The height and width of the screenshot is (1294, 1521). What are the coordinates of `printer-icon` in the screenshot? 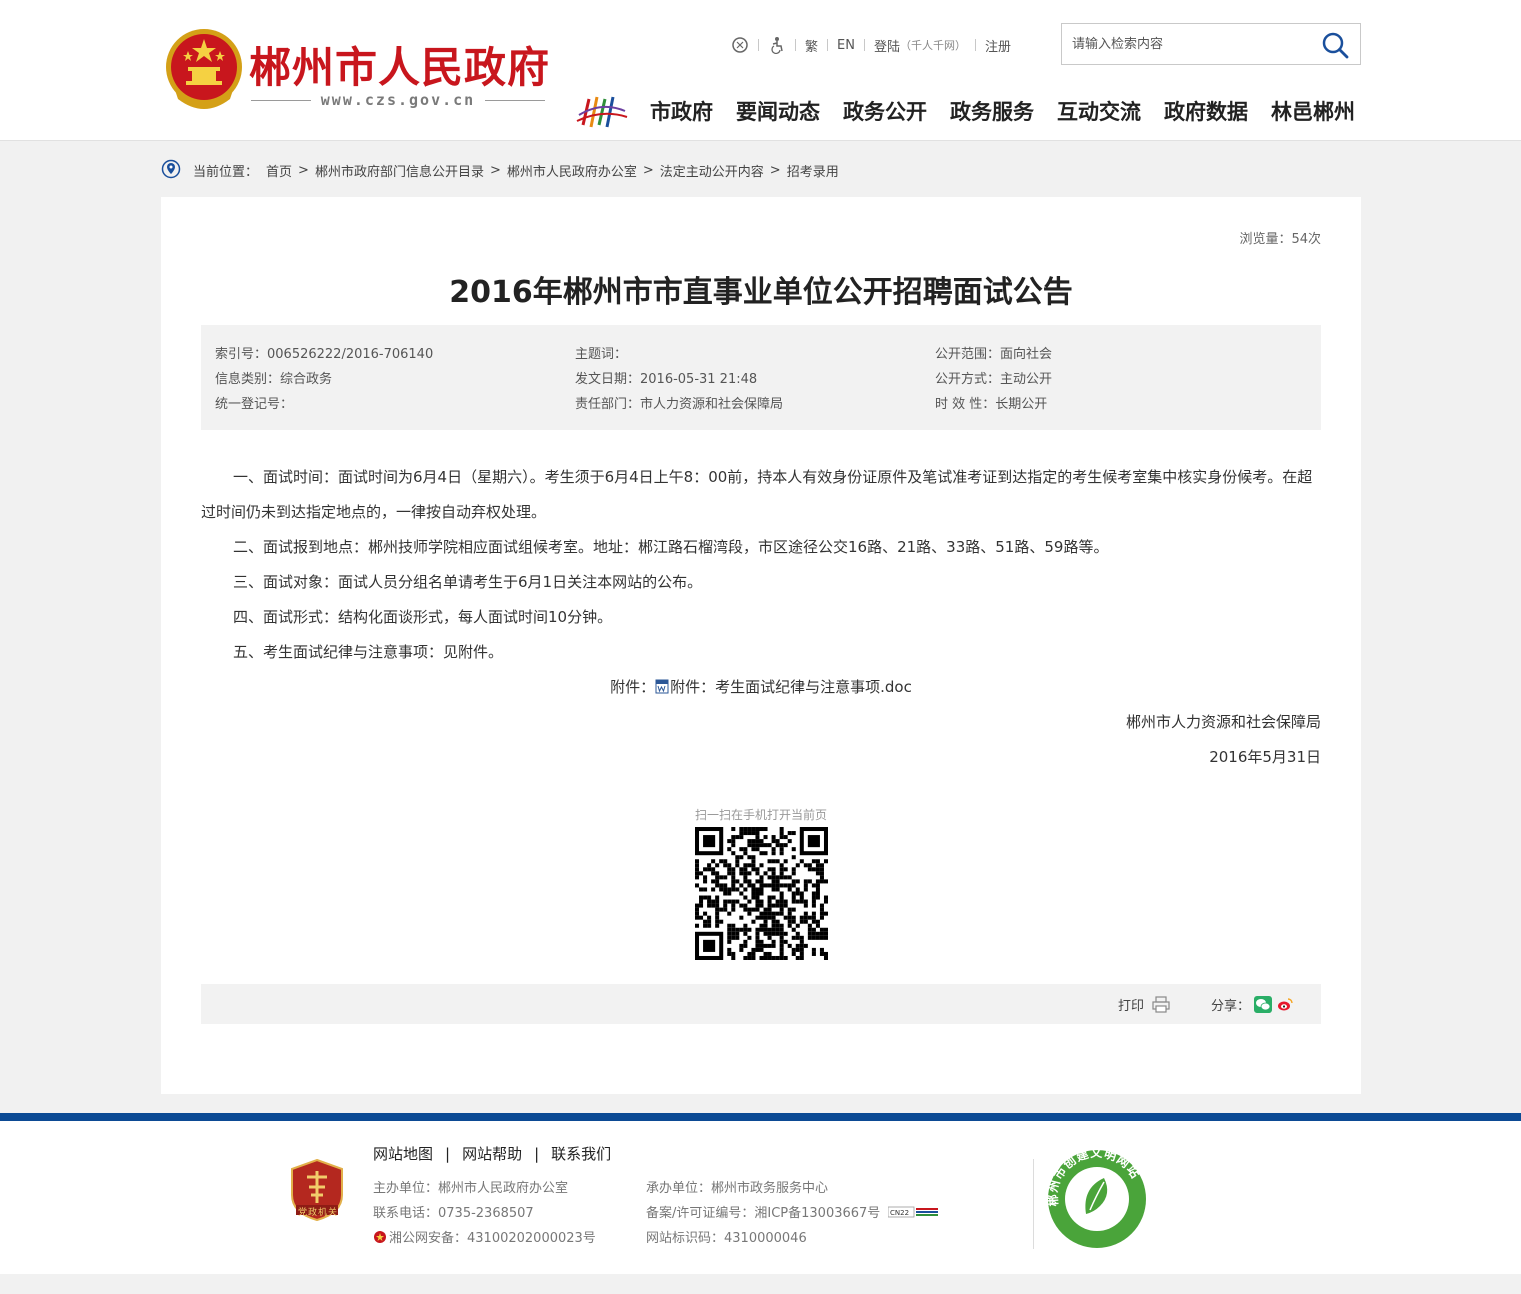 It's located at (1161, 1004).